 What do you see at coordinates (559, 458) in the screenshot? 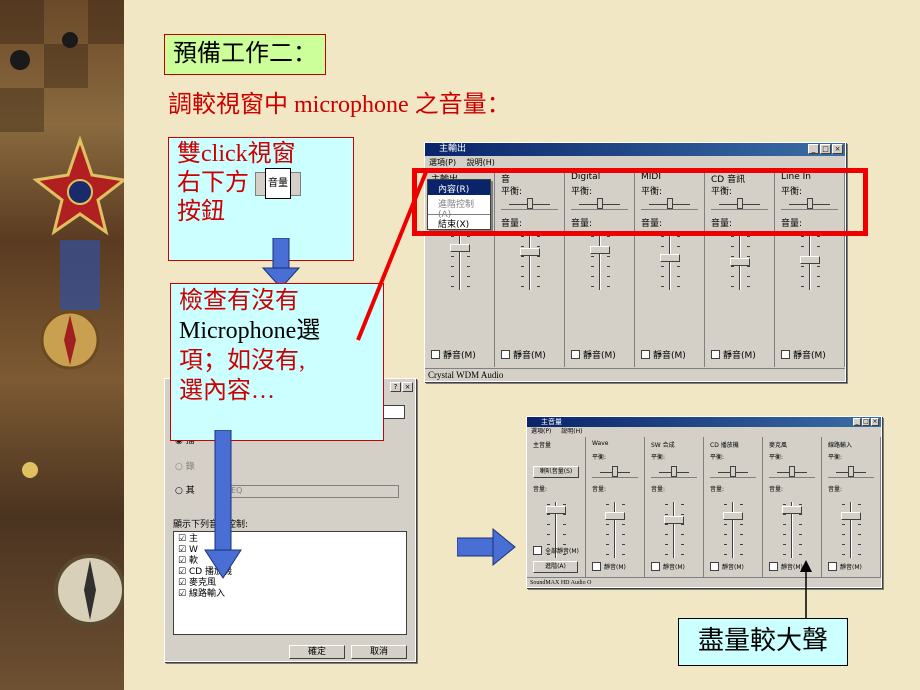
I see `balance-label` at bounding box center [559, 458].